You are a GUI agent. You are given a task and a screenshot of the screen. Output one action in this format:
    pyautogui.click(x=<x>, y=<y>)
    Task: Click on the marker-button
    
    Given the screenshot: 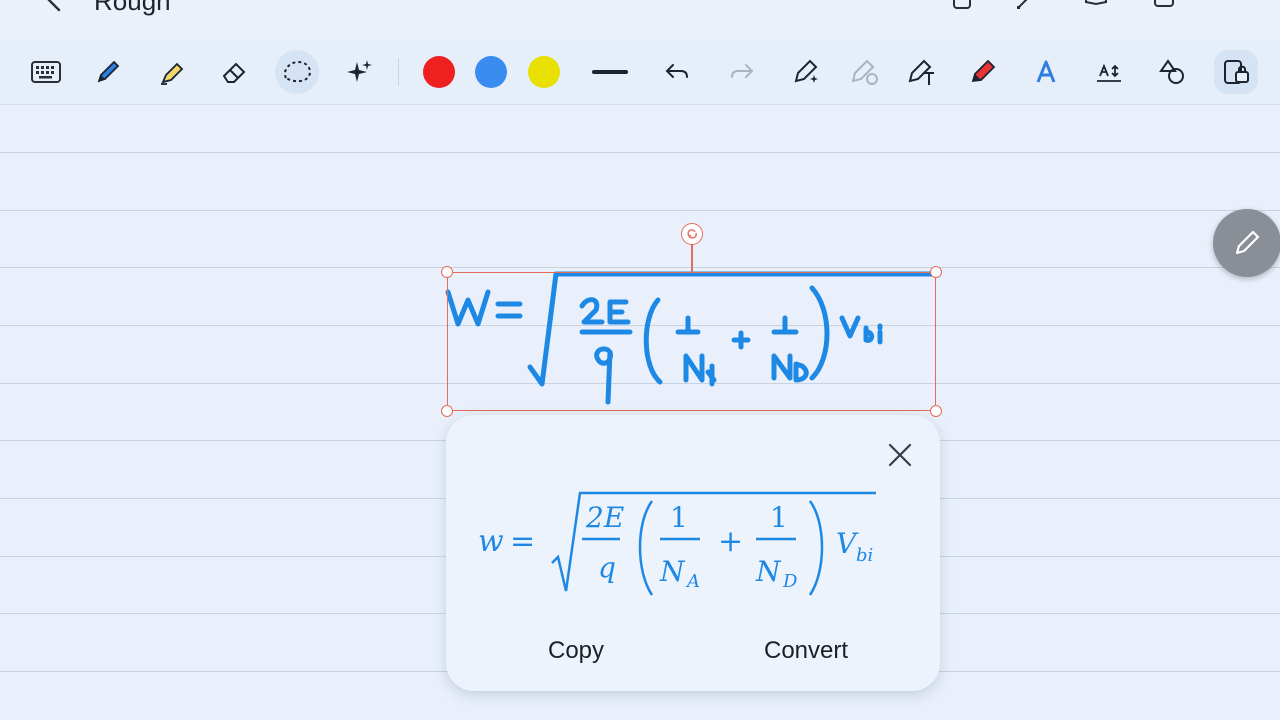 What is the action you would take?
    pyautogui.click(x=983, y=72)
    